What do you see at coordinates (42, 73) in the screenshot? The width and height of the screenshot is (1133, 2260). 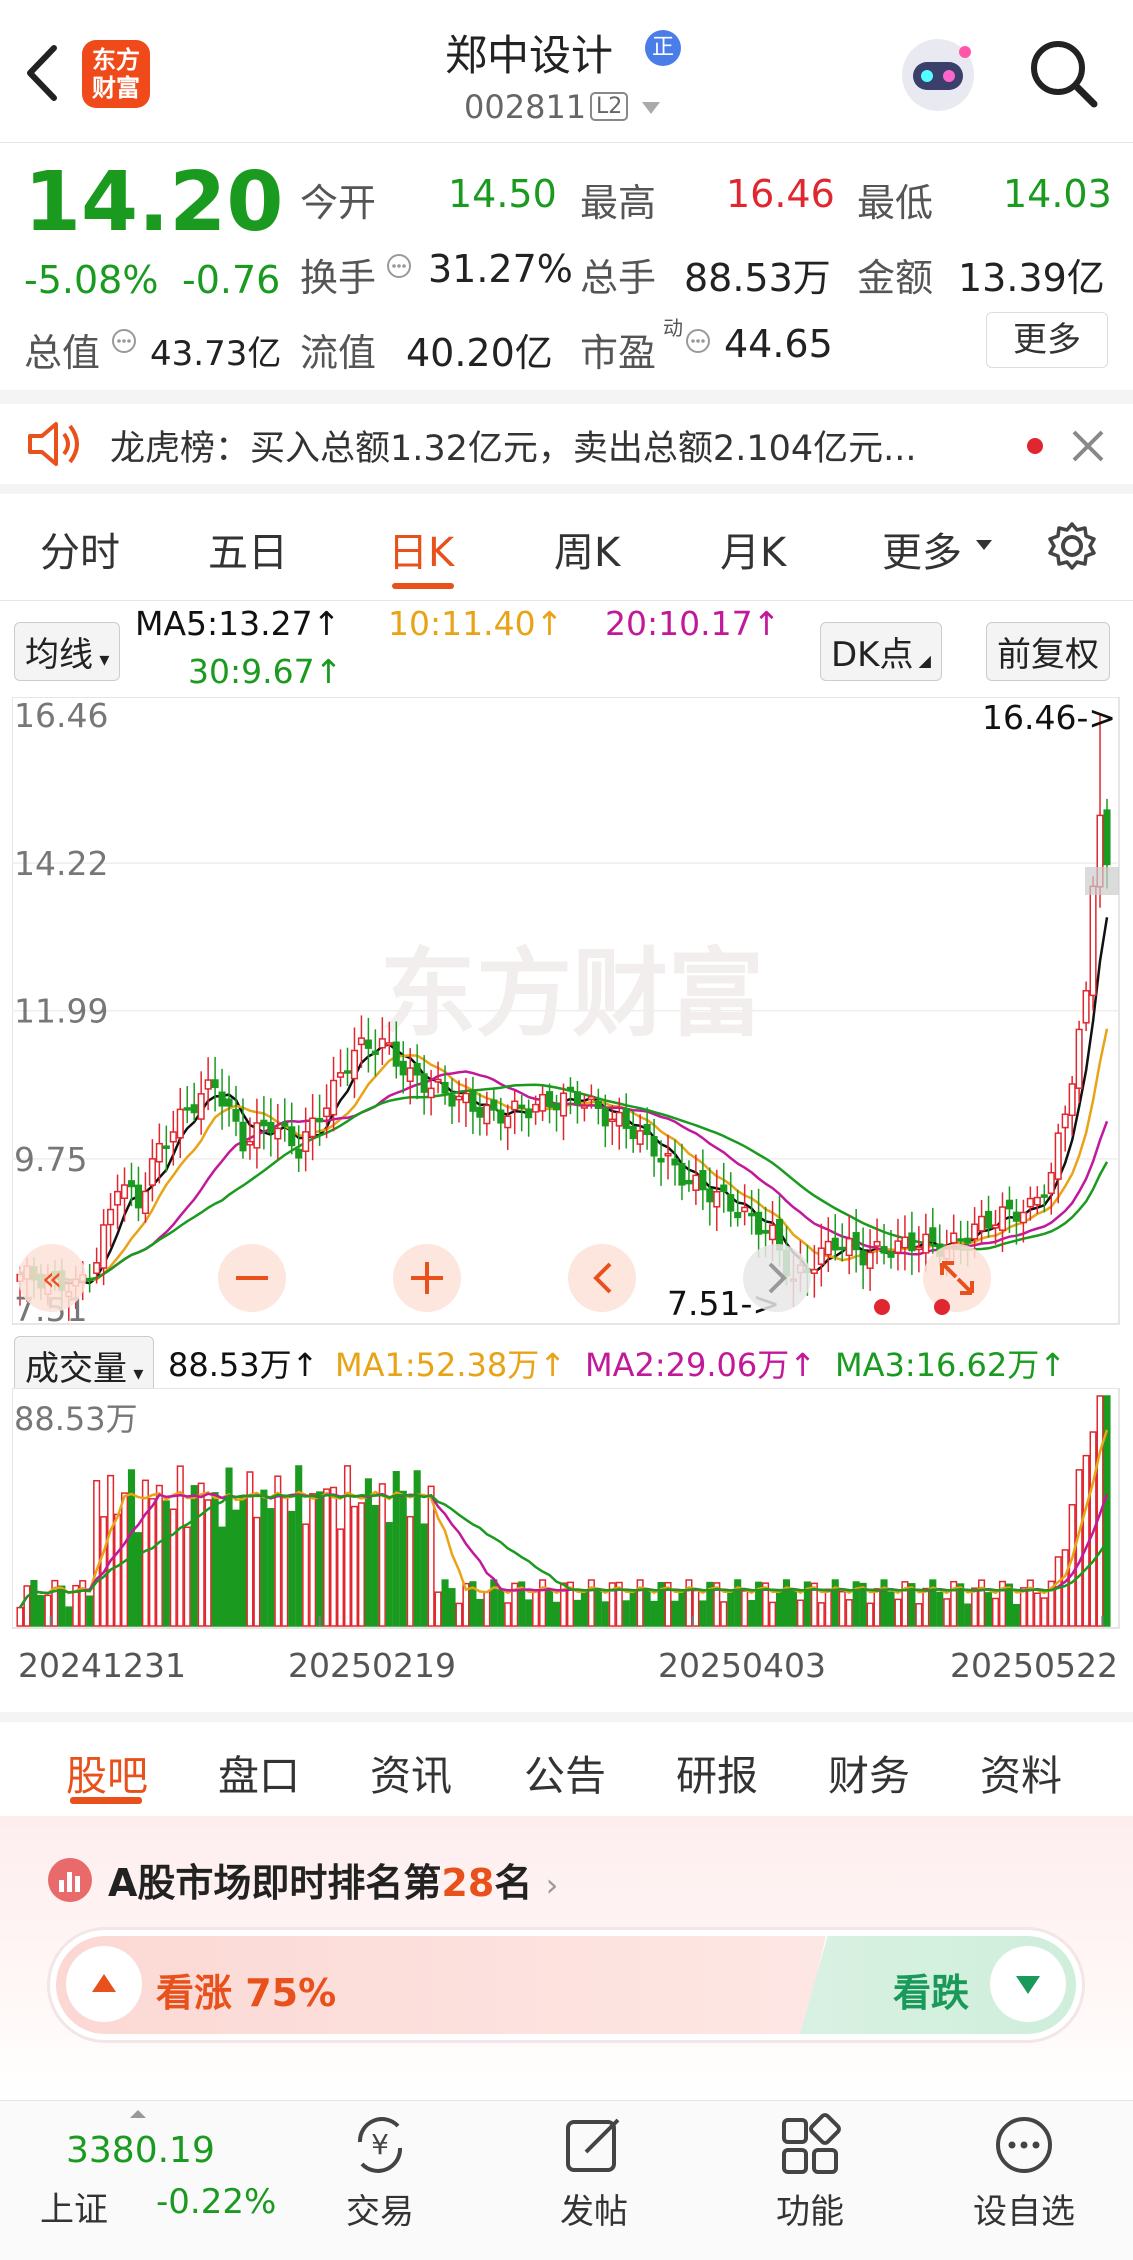 I see `chevron-left-icon` at bounding box center [42, 73].